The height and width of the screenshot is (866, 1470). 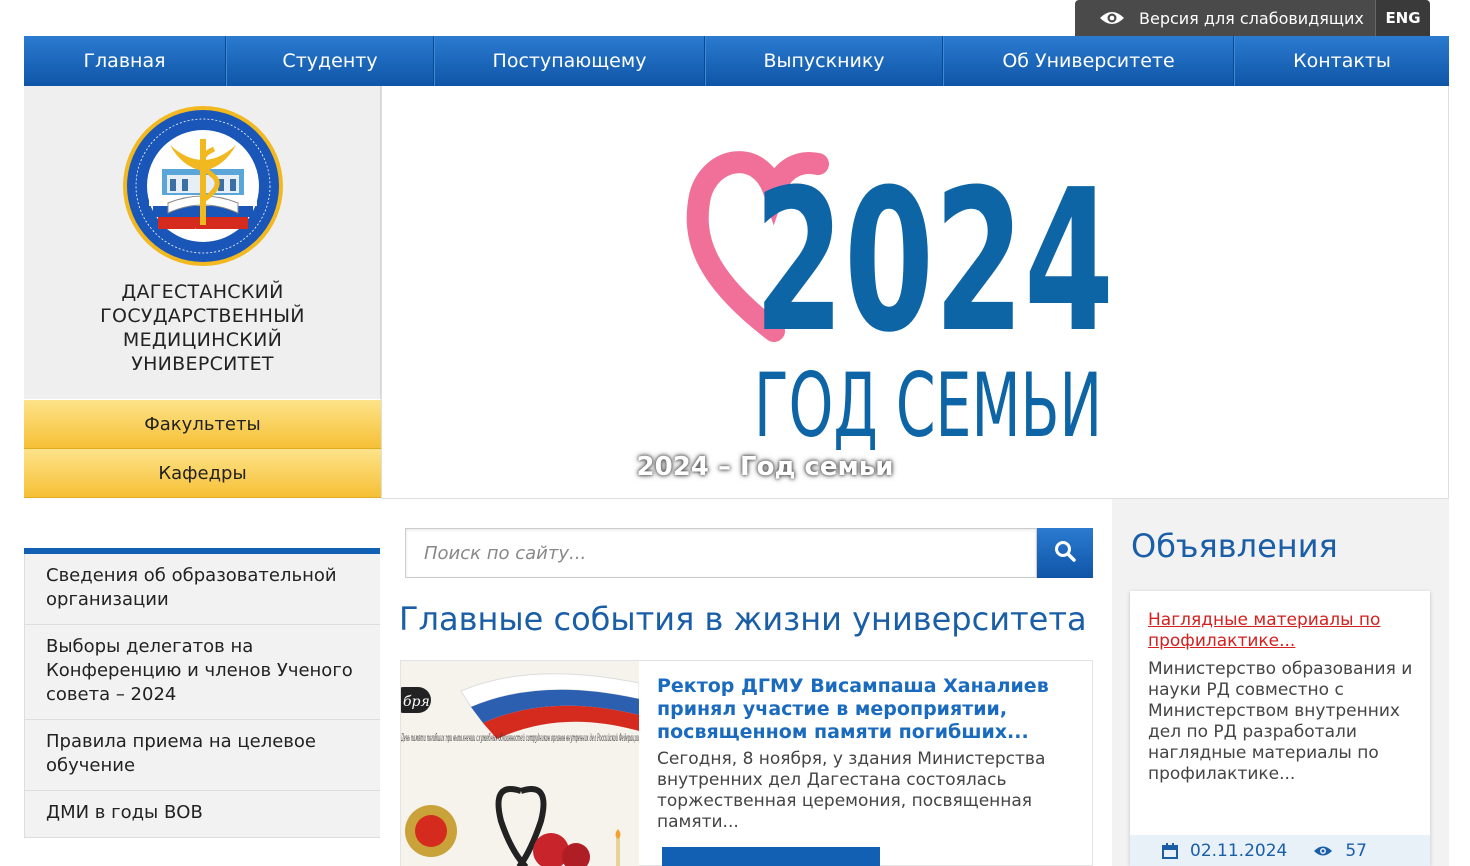 I want to click on accessibility-label: Версия для слабовидящих, so click(x=1251, y=18).